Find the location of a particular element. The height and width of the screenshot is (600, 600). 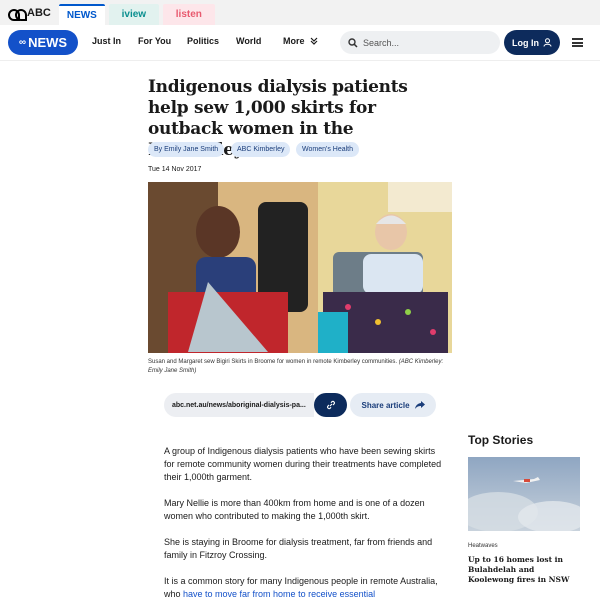

author-tag: By Emily Jane Smith is located at coordinates (186, 149).